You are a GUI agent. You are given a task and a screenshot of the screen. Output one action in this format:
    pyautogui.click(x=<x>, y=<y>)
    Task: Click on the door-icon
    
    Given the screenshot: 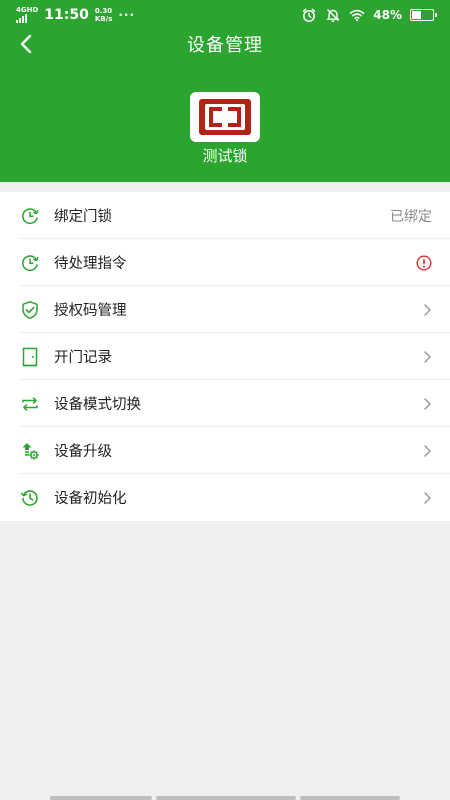 What is the action you would take?
    pyautogui.click(x=30, y=357)
    